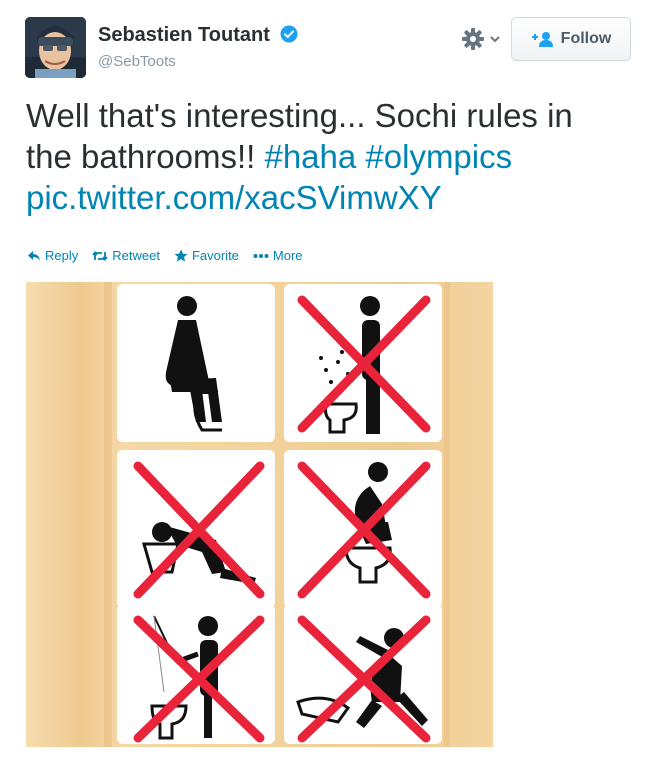 This screenshot has height=767, width=650. I want to click on sign-climb-forbidden, so click(363, 674).